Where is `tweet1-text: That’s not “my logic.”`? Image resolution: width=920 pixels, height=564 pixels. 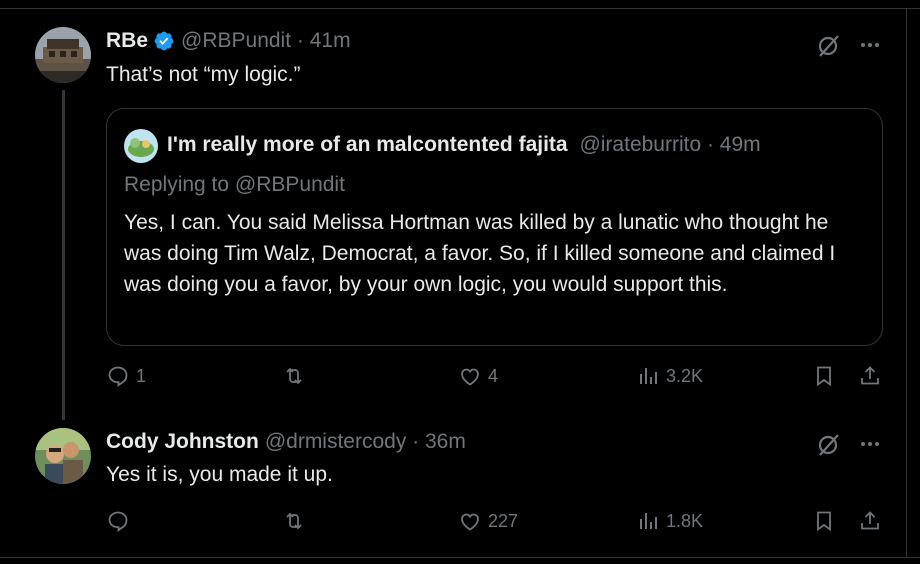 tweet1-text: That’s not “my logic.” is located at coordinates (203, 74).